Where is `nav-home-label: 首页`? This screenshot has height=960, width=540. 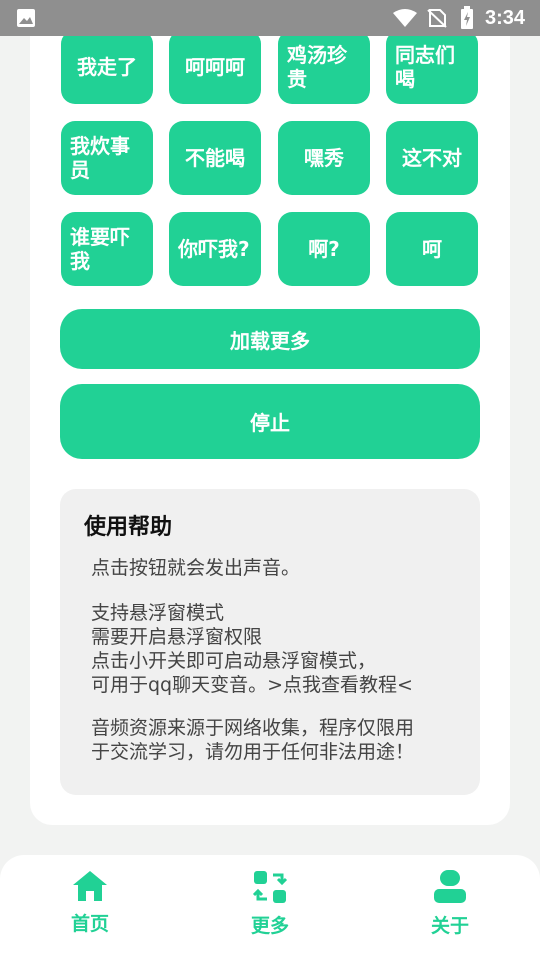 nav-home-label: 首页 is located at coordinates (89, 924).